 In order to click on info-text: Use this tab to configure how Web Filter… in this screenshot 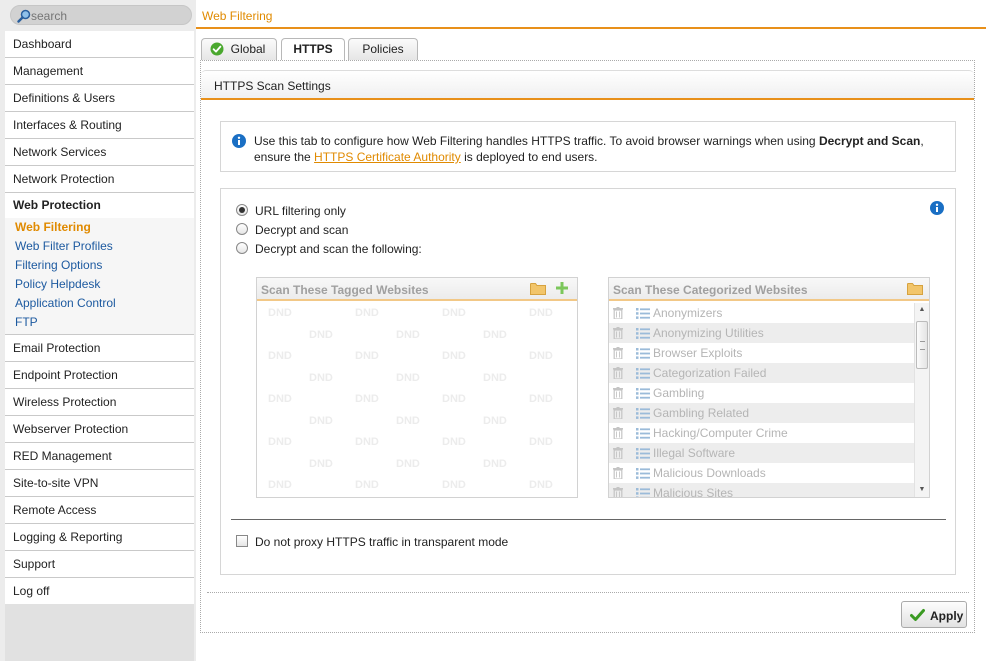, I will do `click(604, 149)`.